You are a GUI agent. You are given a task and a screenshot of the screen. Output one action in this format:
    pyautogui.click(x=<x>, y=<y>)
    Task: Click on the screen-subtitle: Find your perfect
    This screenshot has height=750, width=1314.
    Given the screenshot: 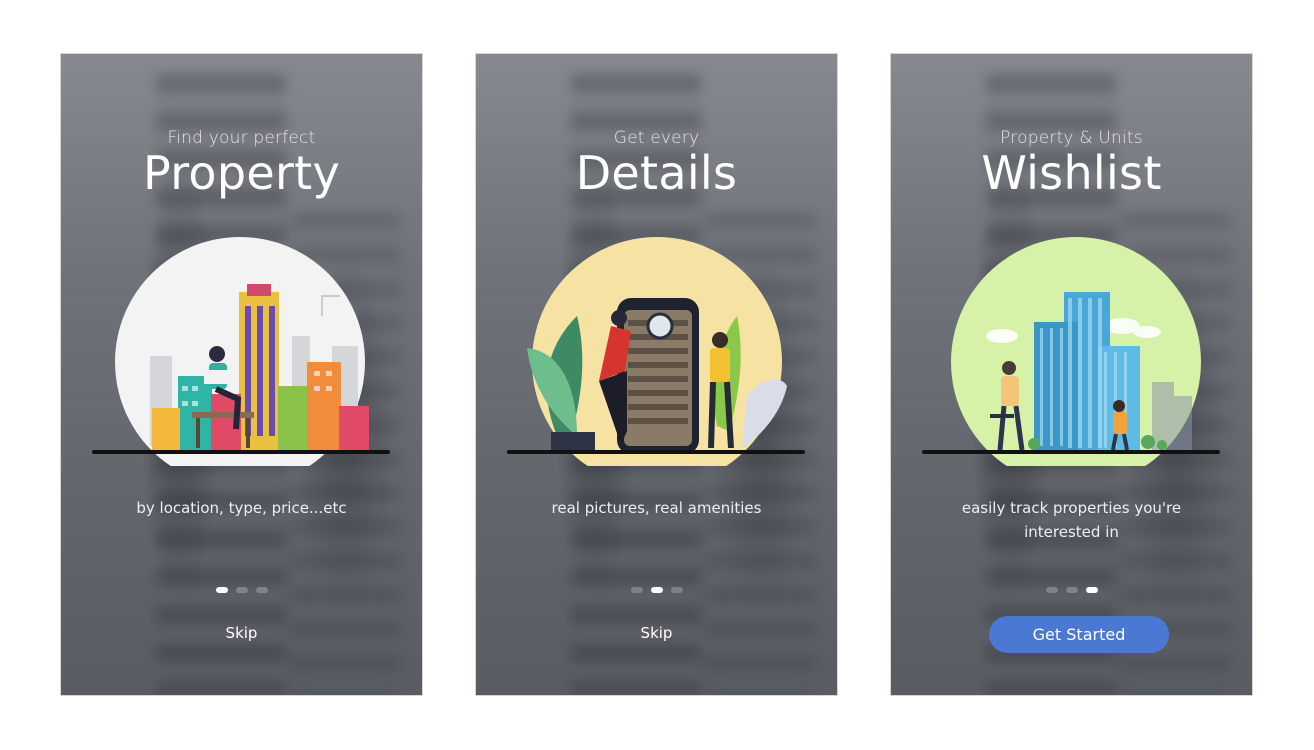 What is the action you would take?
    pyautogui.click(x=241, y=138)
    